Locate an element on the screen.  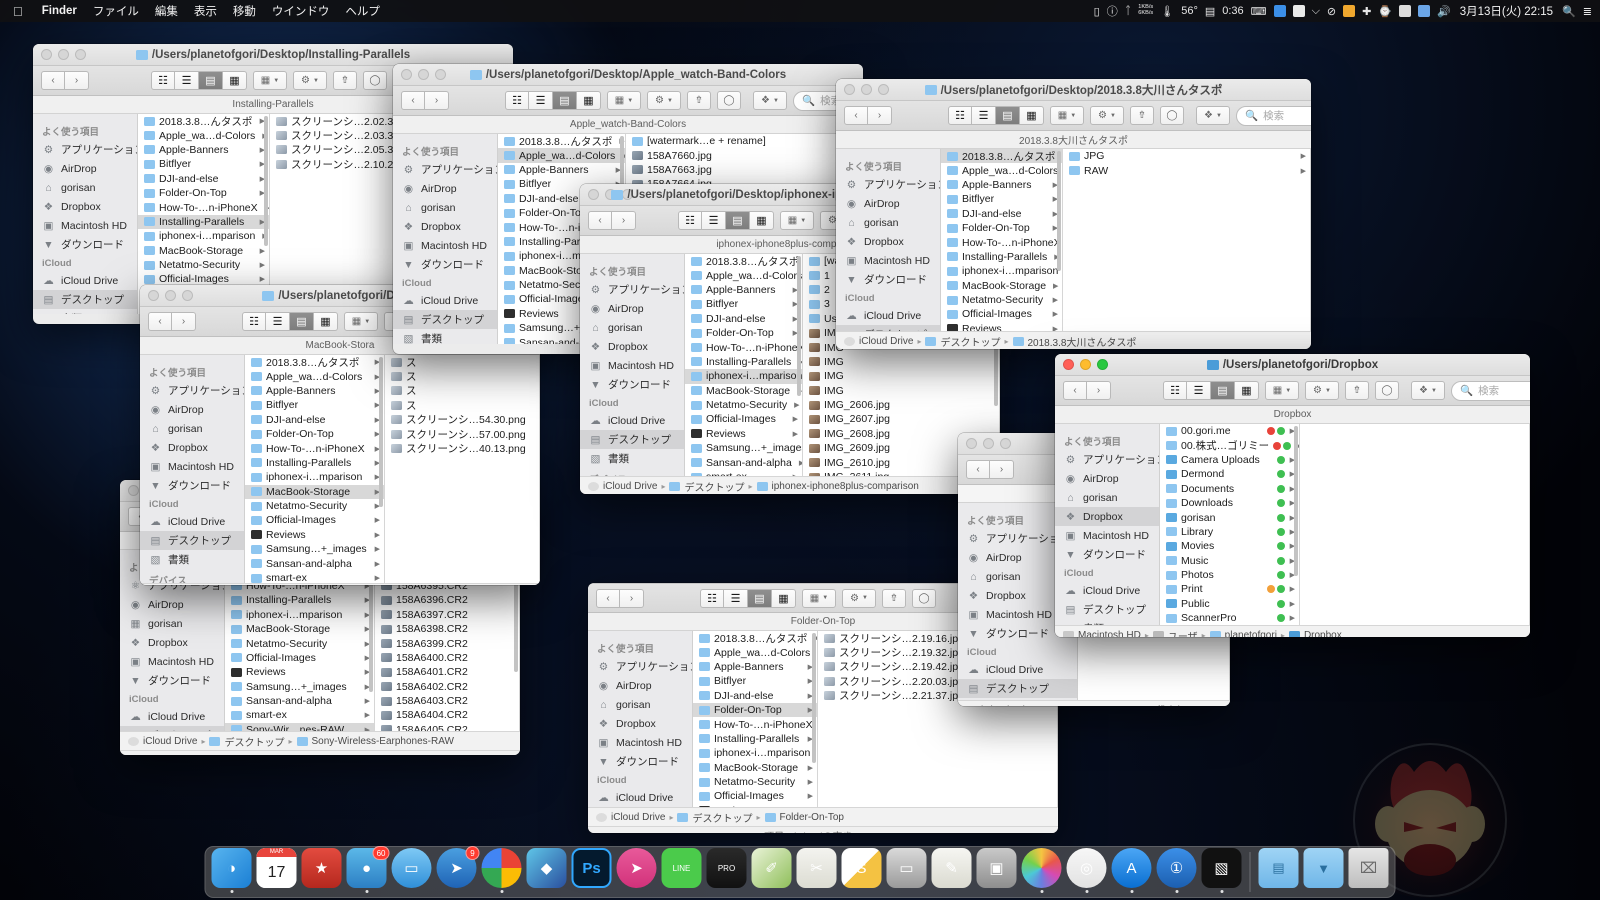
sidebar-item-airdrop: ◉ AirDrop is located at coordinates (1107, 478).